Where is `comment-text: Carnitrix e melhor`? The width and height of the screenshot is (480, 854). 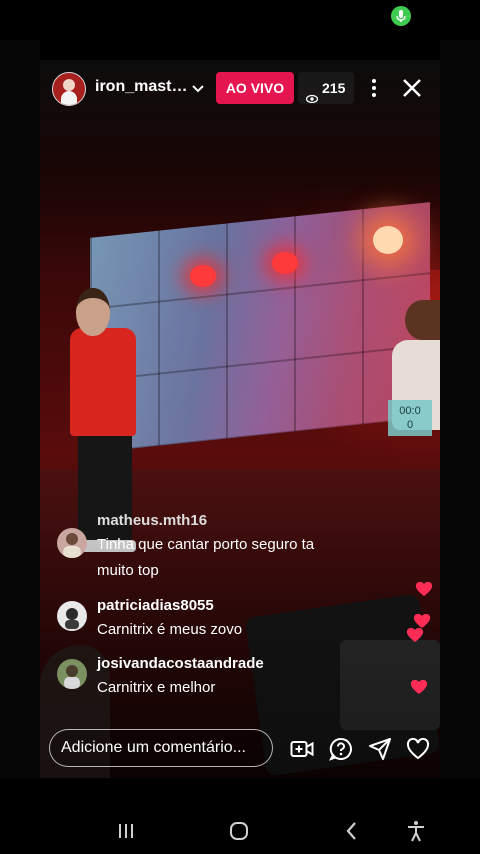
comment-text: Carnitrix e melhor is located at coordinates (156, 687).